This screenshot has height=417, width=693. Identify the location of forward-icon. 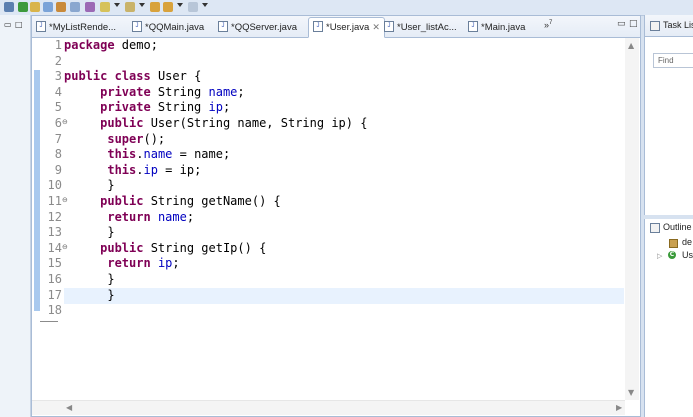
(168, 7).